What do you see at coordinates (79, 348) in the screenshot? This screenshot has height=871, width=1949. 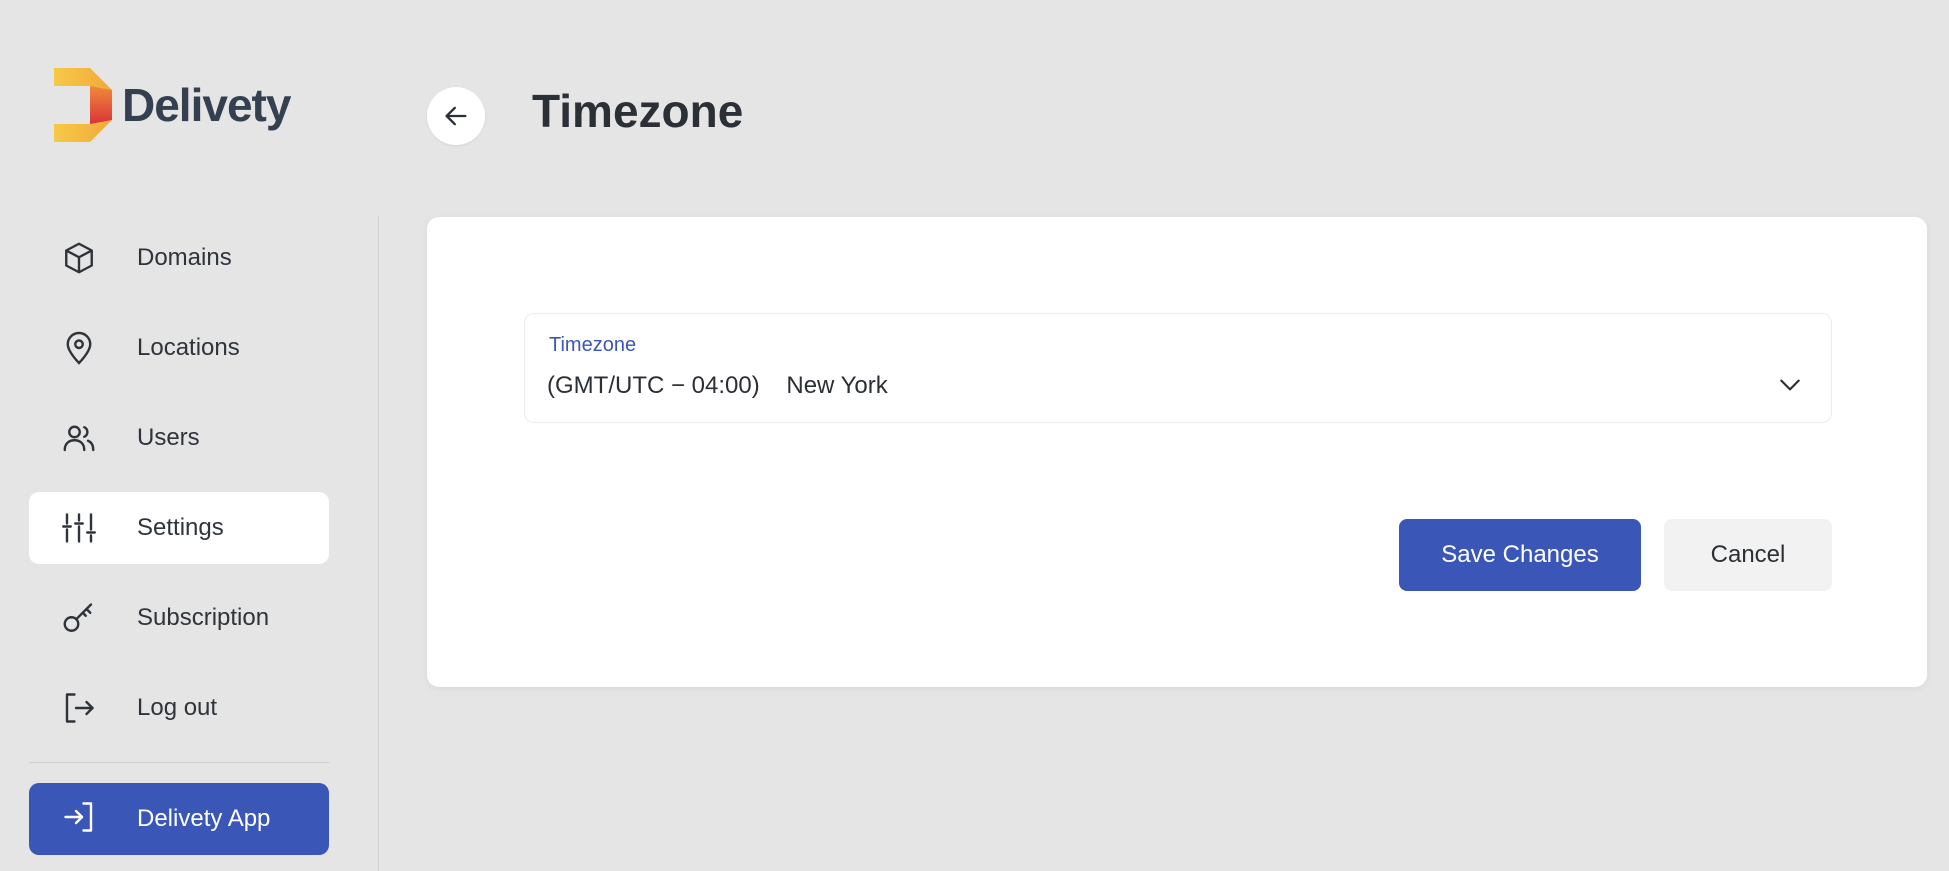 I see `map-pin-icon` at bounding box center [79, 348].